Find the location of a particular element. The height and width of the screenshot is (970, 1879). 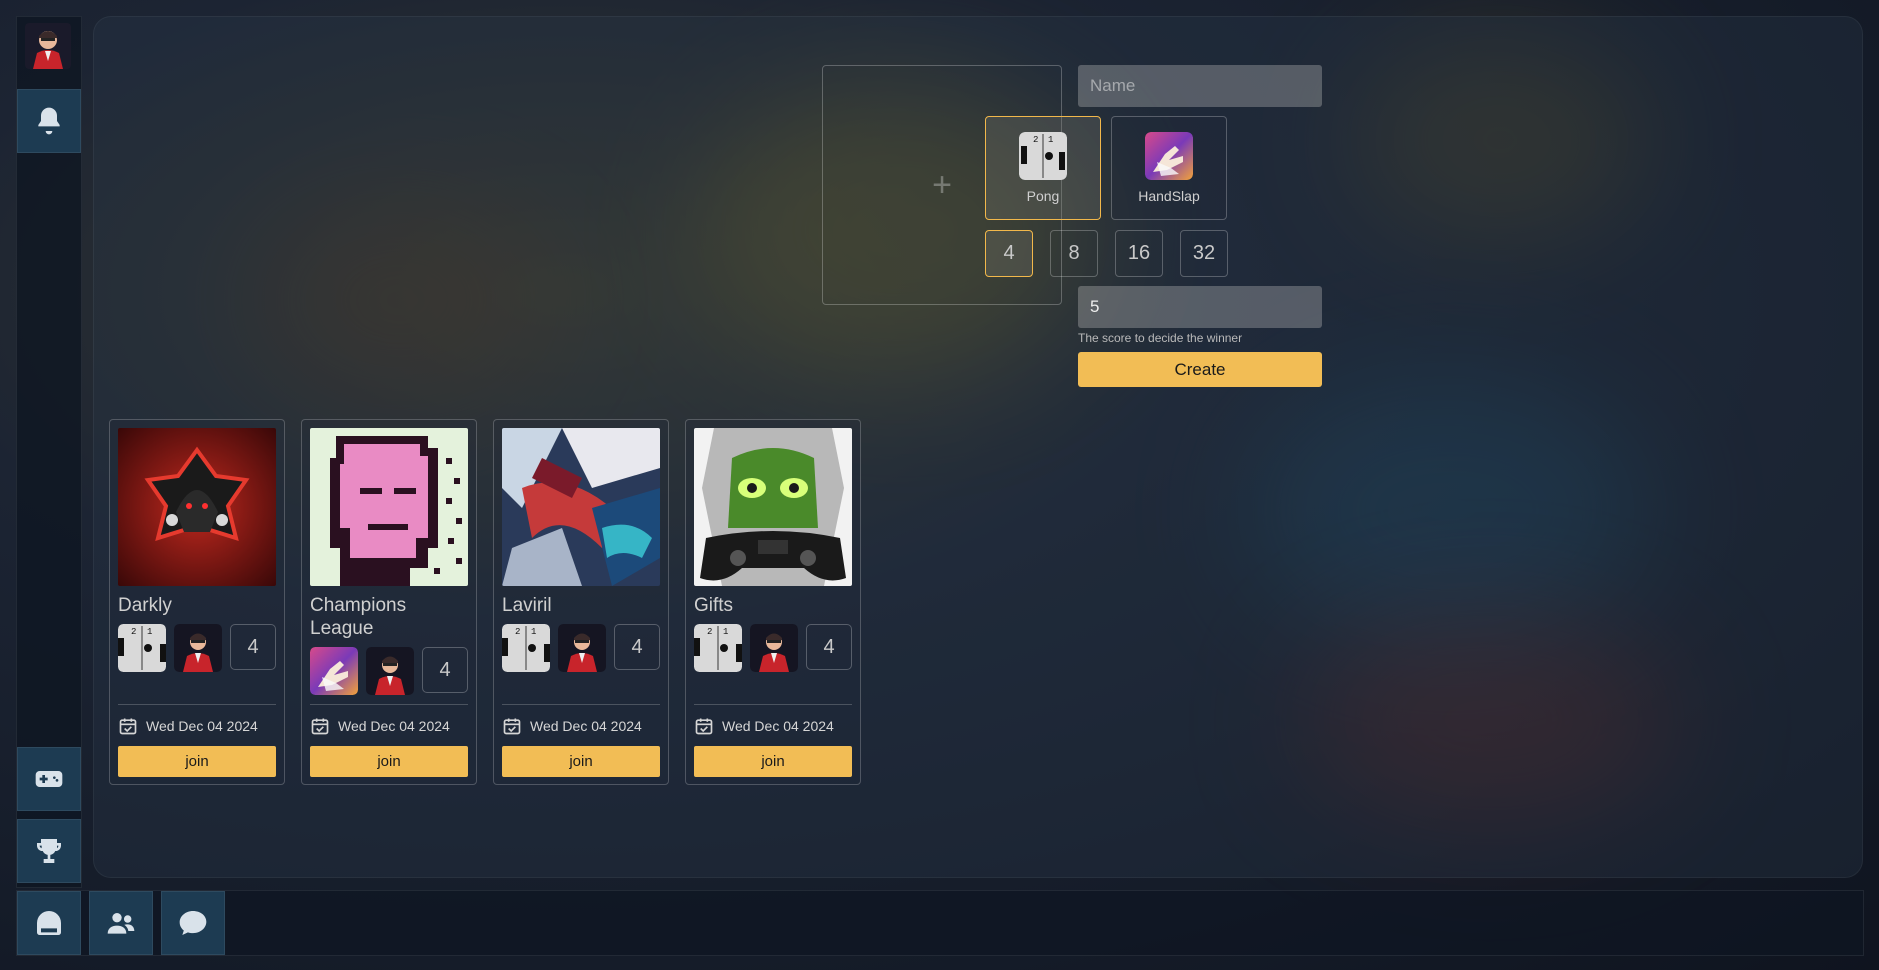

user-avatar is located at coordinates (48, 46).